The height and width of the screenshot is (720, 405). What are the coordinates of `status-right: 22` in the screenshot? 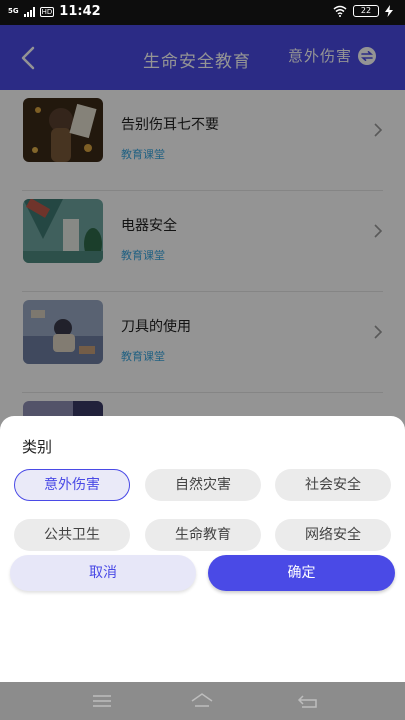 It's located at (363, 11).